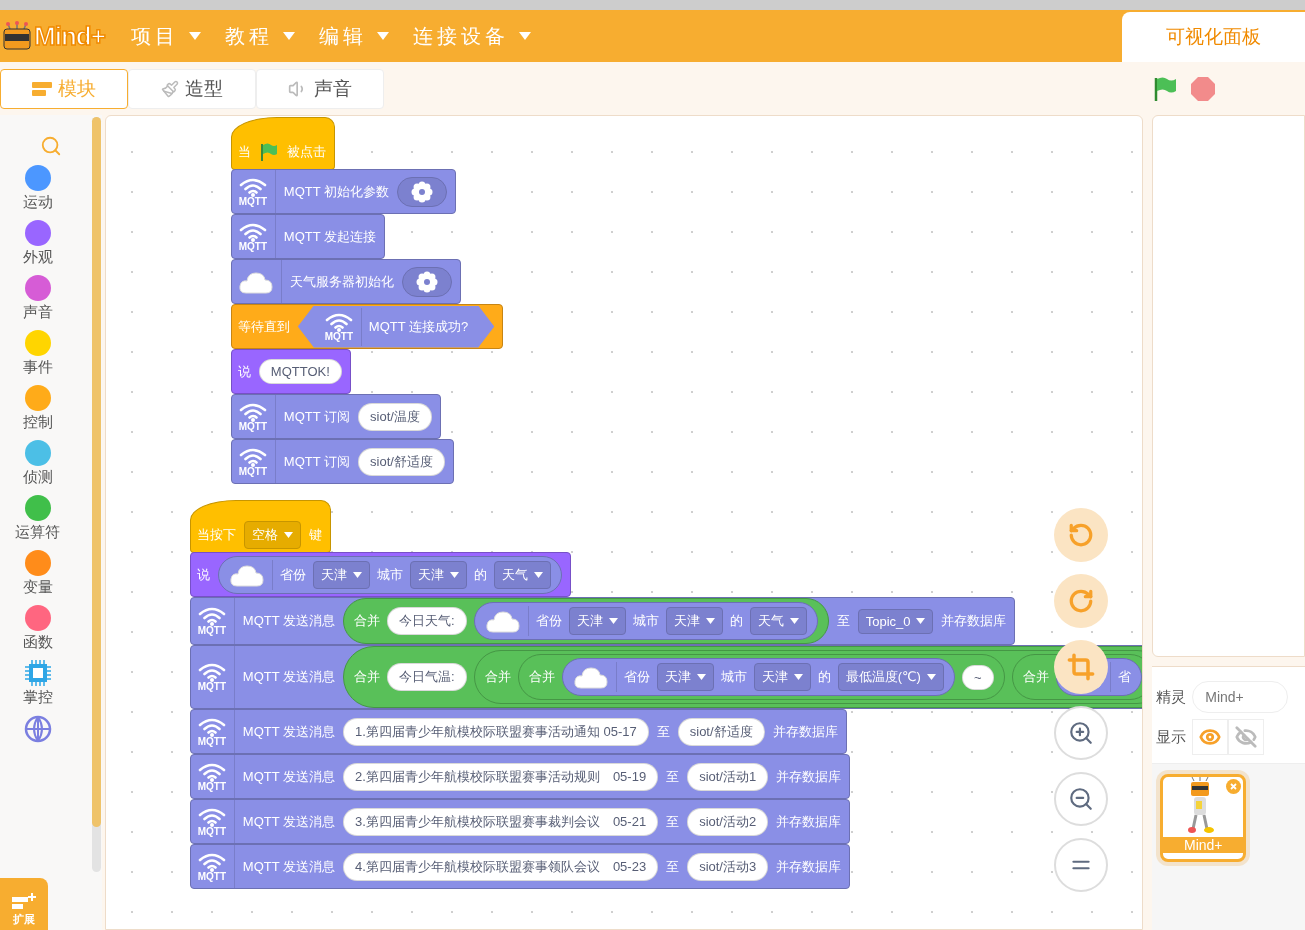  Describe the element at coordinates (37, 697) in the screenshot. I see `category-label: 掌控` at that location.